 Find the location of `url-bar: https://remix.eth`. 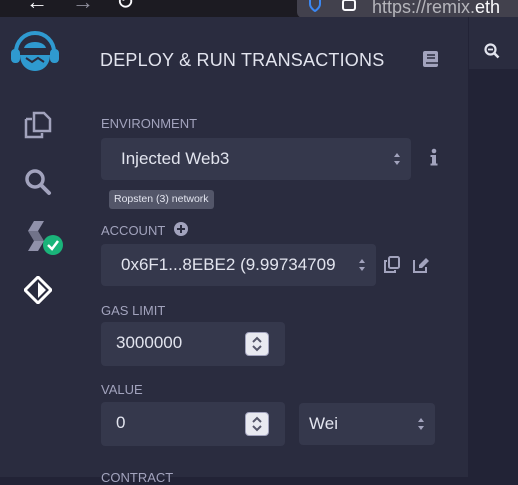

url-bar: https://remix.eth is located at coordinates (407, 8).